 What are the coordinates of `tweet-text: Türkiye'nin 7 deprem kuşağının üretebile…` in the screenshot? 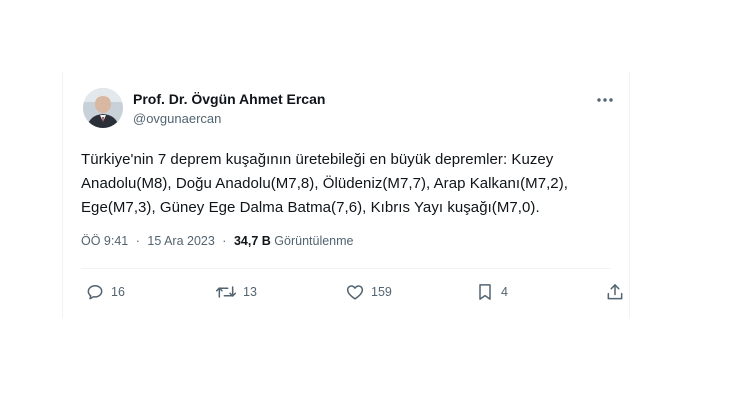 It's located at (324, 183).